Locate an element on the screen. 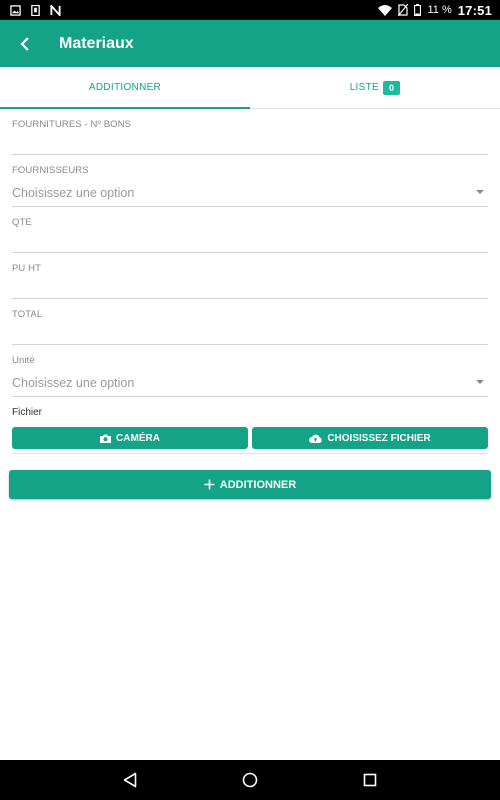 The image size is (500, 800). nav-recents-button is located at coordinates (370, 780).